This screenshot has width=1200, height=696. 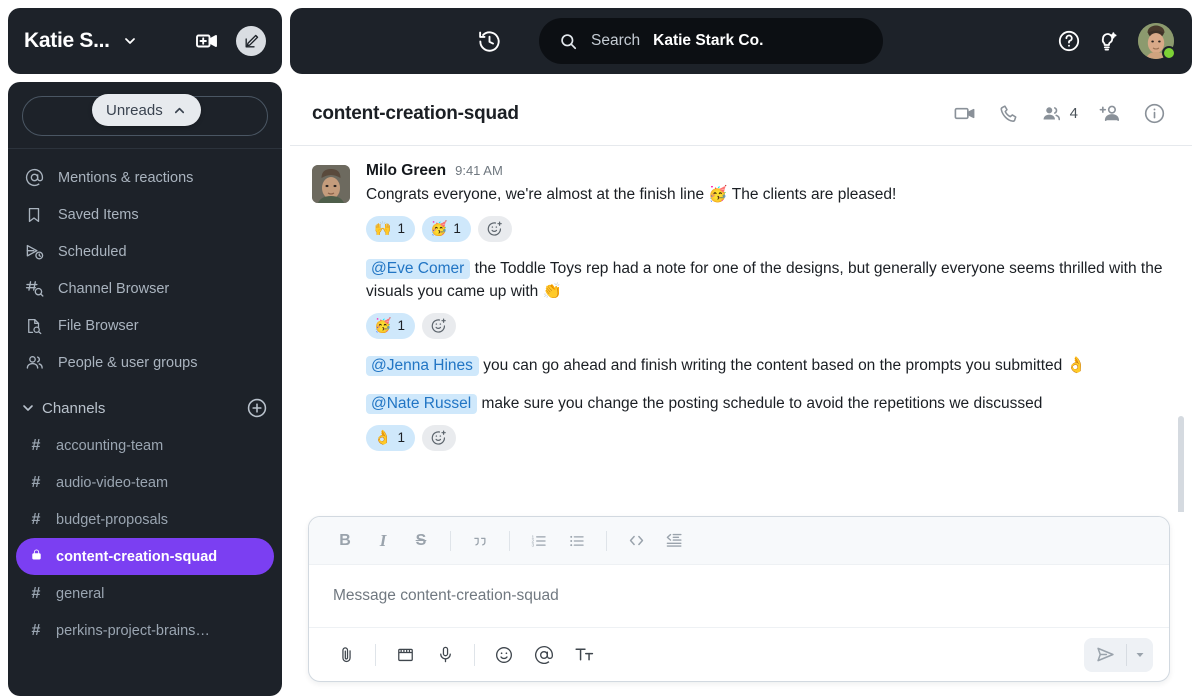 What do you see at coordinates (504, 655) in the screenshot?
I see `emoji-smiley-icon` at bounding box center [504, 655].